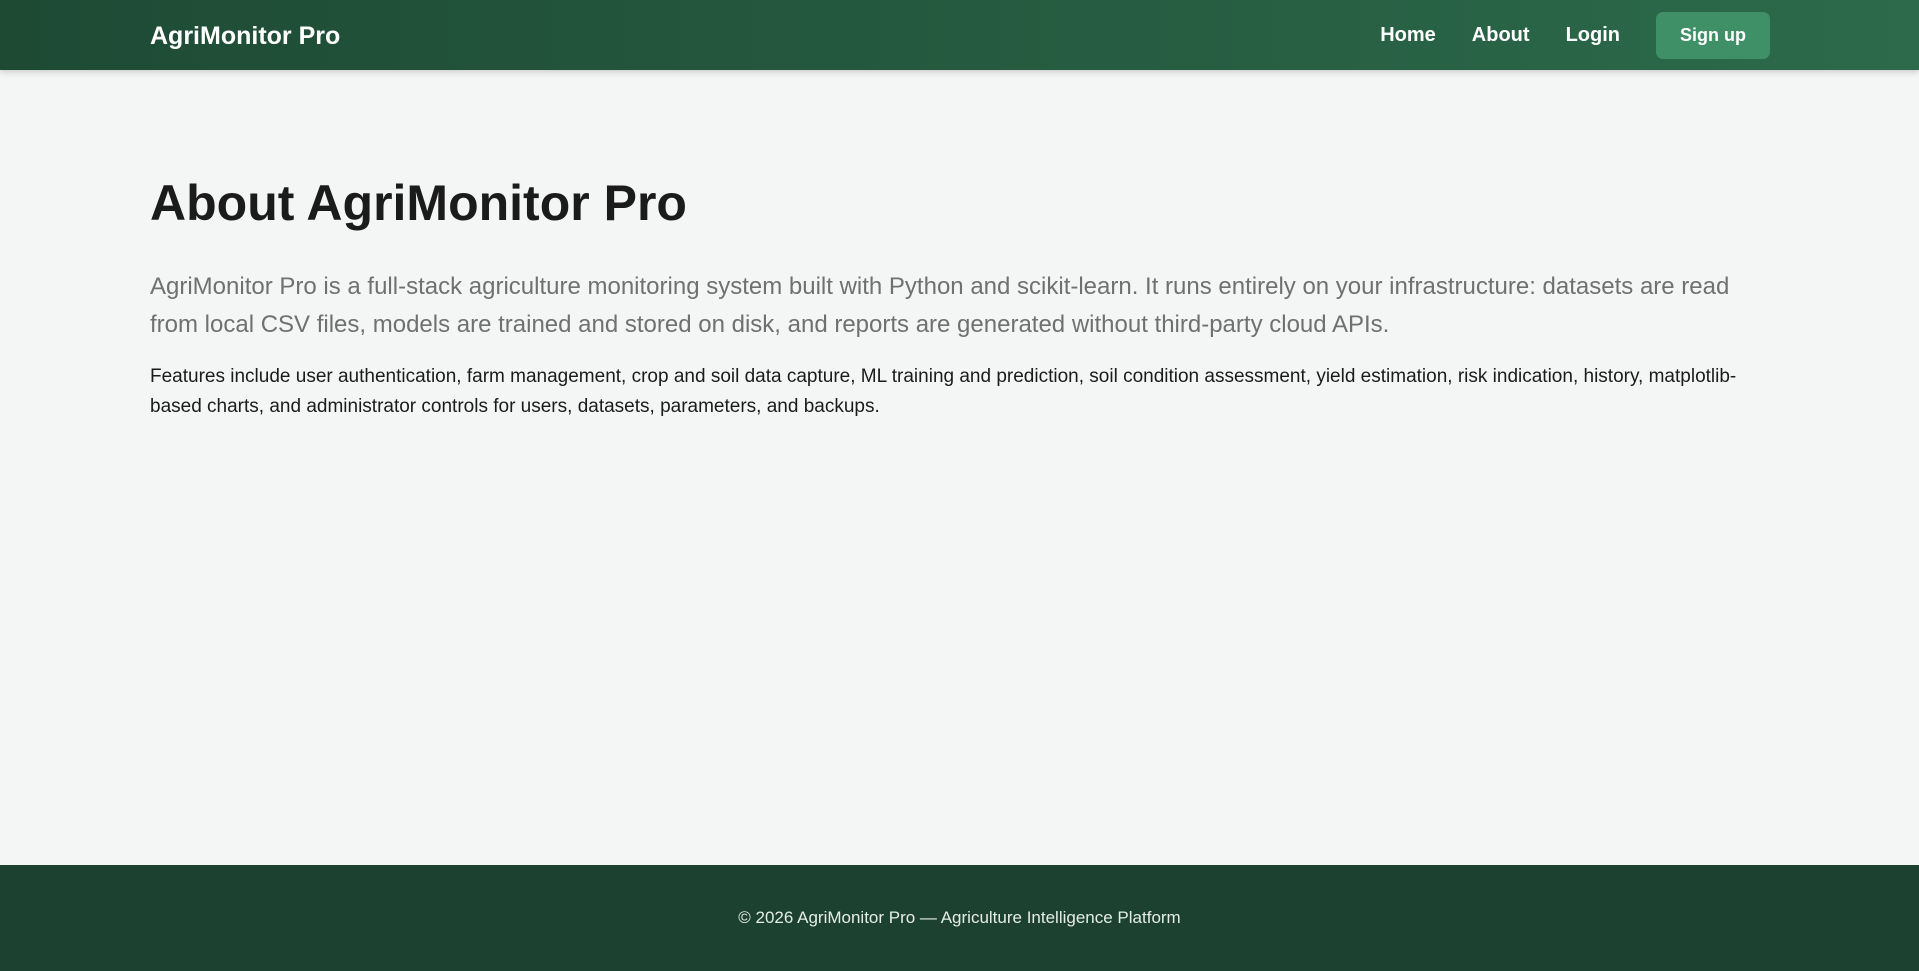 This screenshot has height=971, width=1919. I want to click on nav-about-link: About, so click(1501, 35).